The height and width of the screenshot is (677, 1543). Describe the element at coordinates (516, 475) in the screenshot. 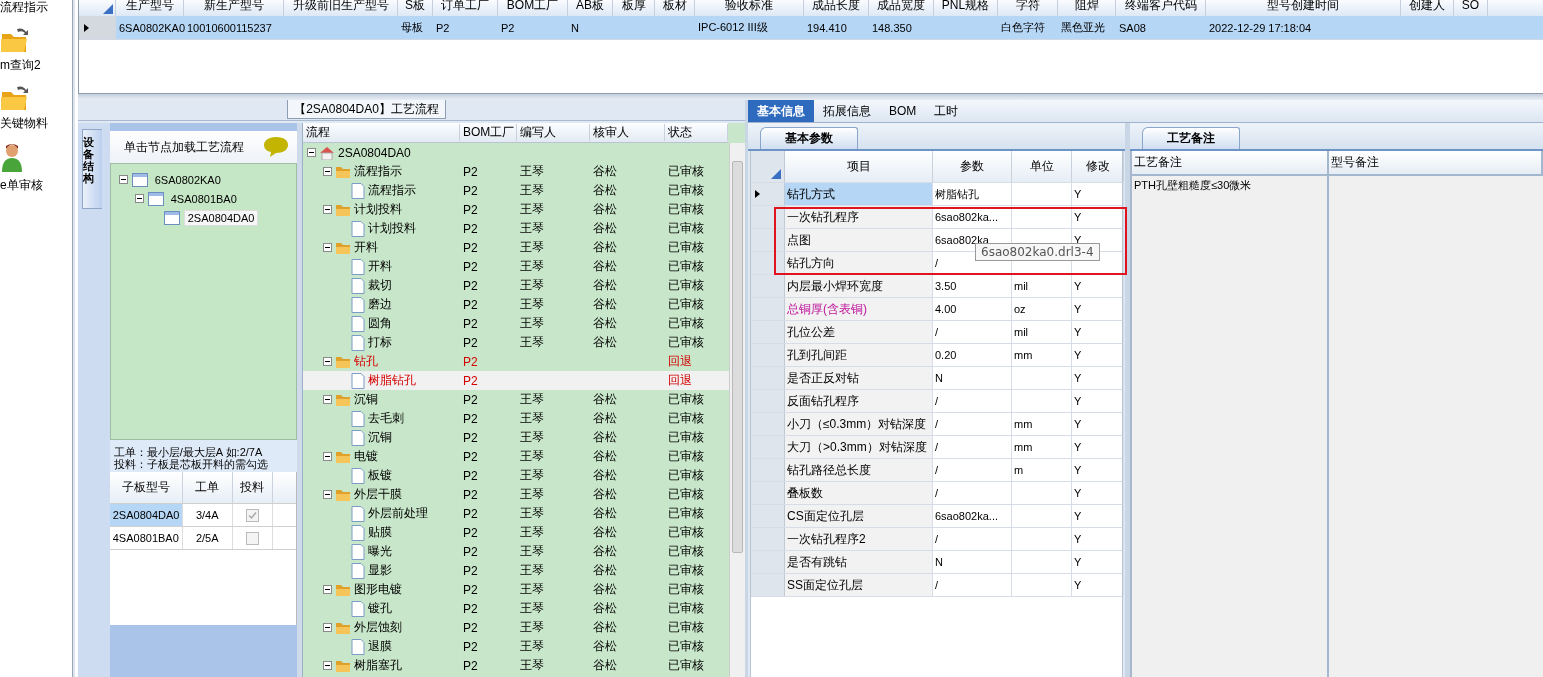

I see `tree-row: 板镀 P2 王琴 谷松 已审核` at that location.